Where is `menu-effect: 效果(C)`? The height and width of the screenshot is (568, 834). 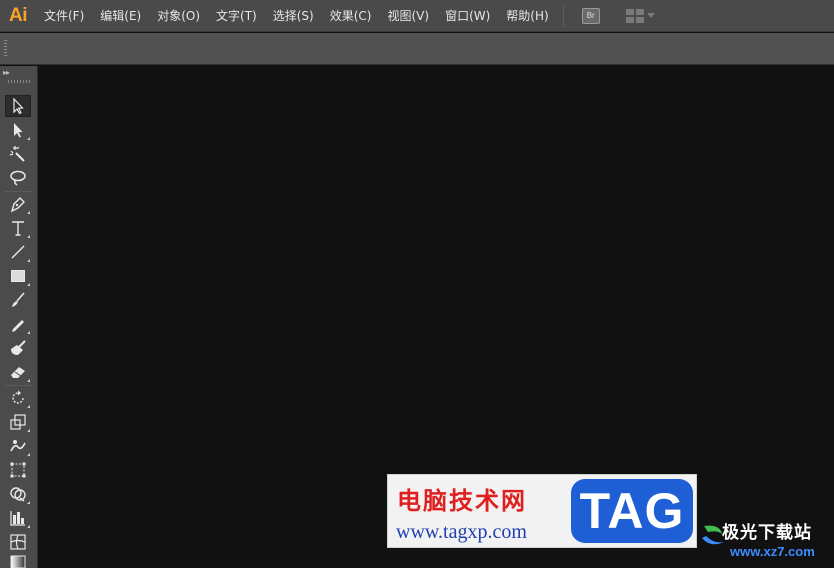 menu-effect: 效果(C) is located at coordinates (351, 16).